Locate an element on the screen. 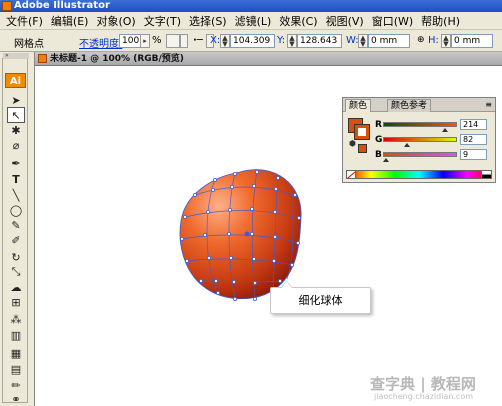  color-panel: 颜色 颜色参考 ≡ ⬢ R 214 G 82 B 9 is located at coordinates (419, 140).